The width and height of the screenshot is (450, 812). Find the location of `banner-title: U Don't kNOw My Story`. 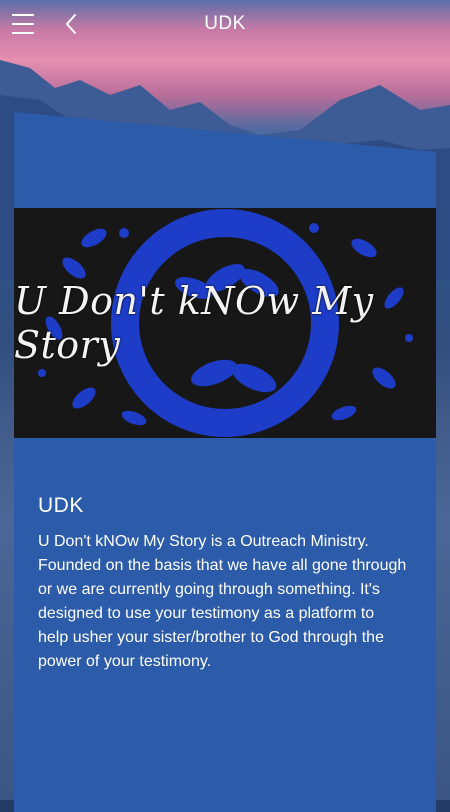

banner-title: U Don't kNOw My Story is located at coordinates (194, 323).